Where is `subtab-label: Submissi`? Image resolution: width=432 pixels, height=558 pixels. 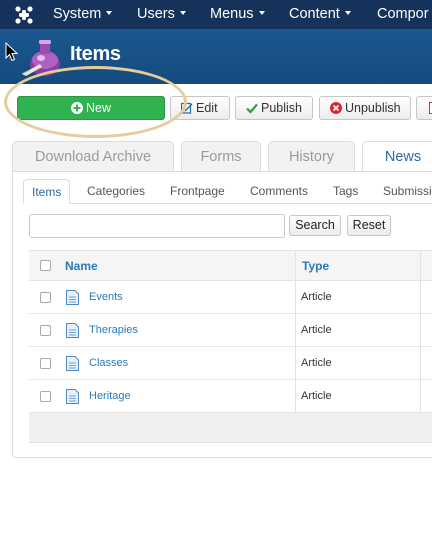
subtab-label: Submissi is located at coordinates (407, 191).